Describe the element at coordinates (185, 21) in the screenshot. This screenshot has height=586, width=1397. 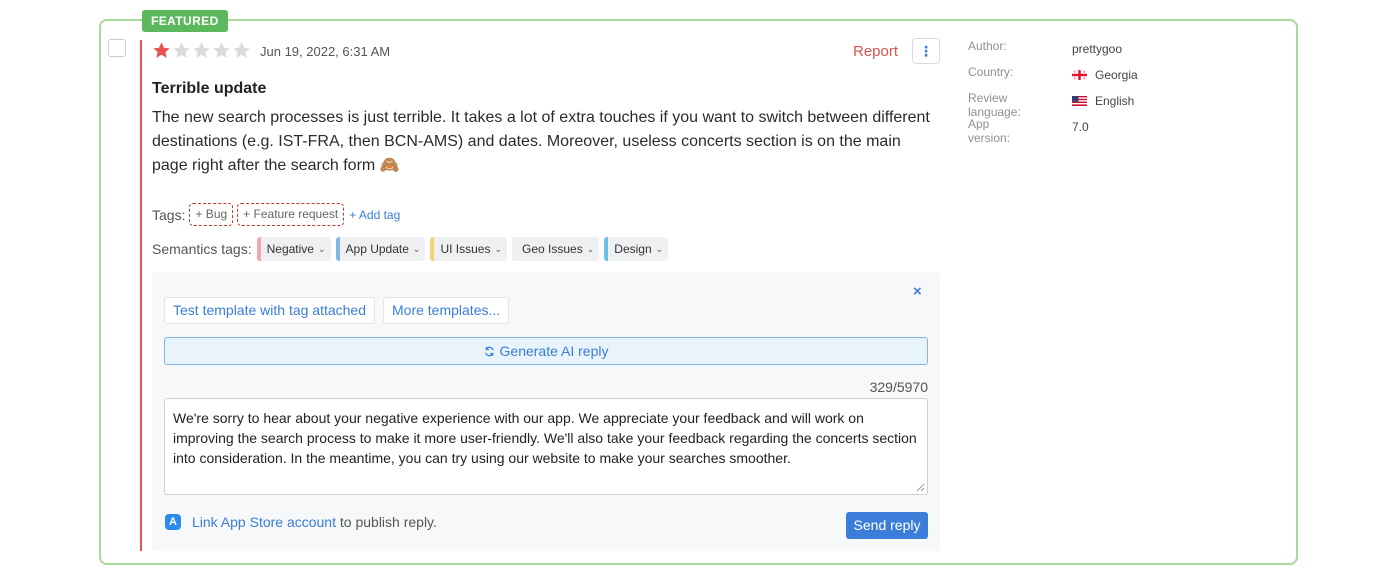
I see `featured-badge: FEATURED` at that location.